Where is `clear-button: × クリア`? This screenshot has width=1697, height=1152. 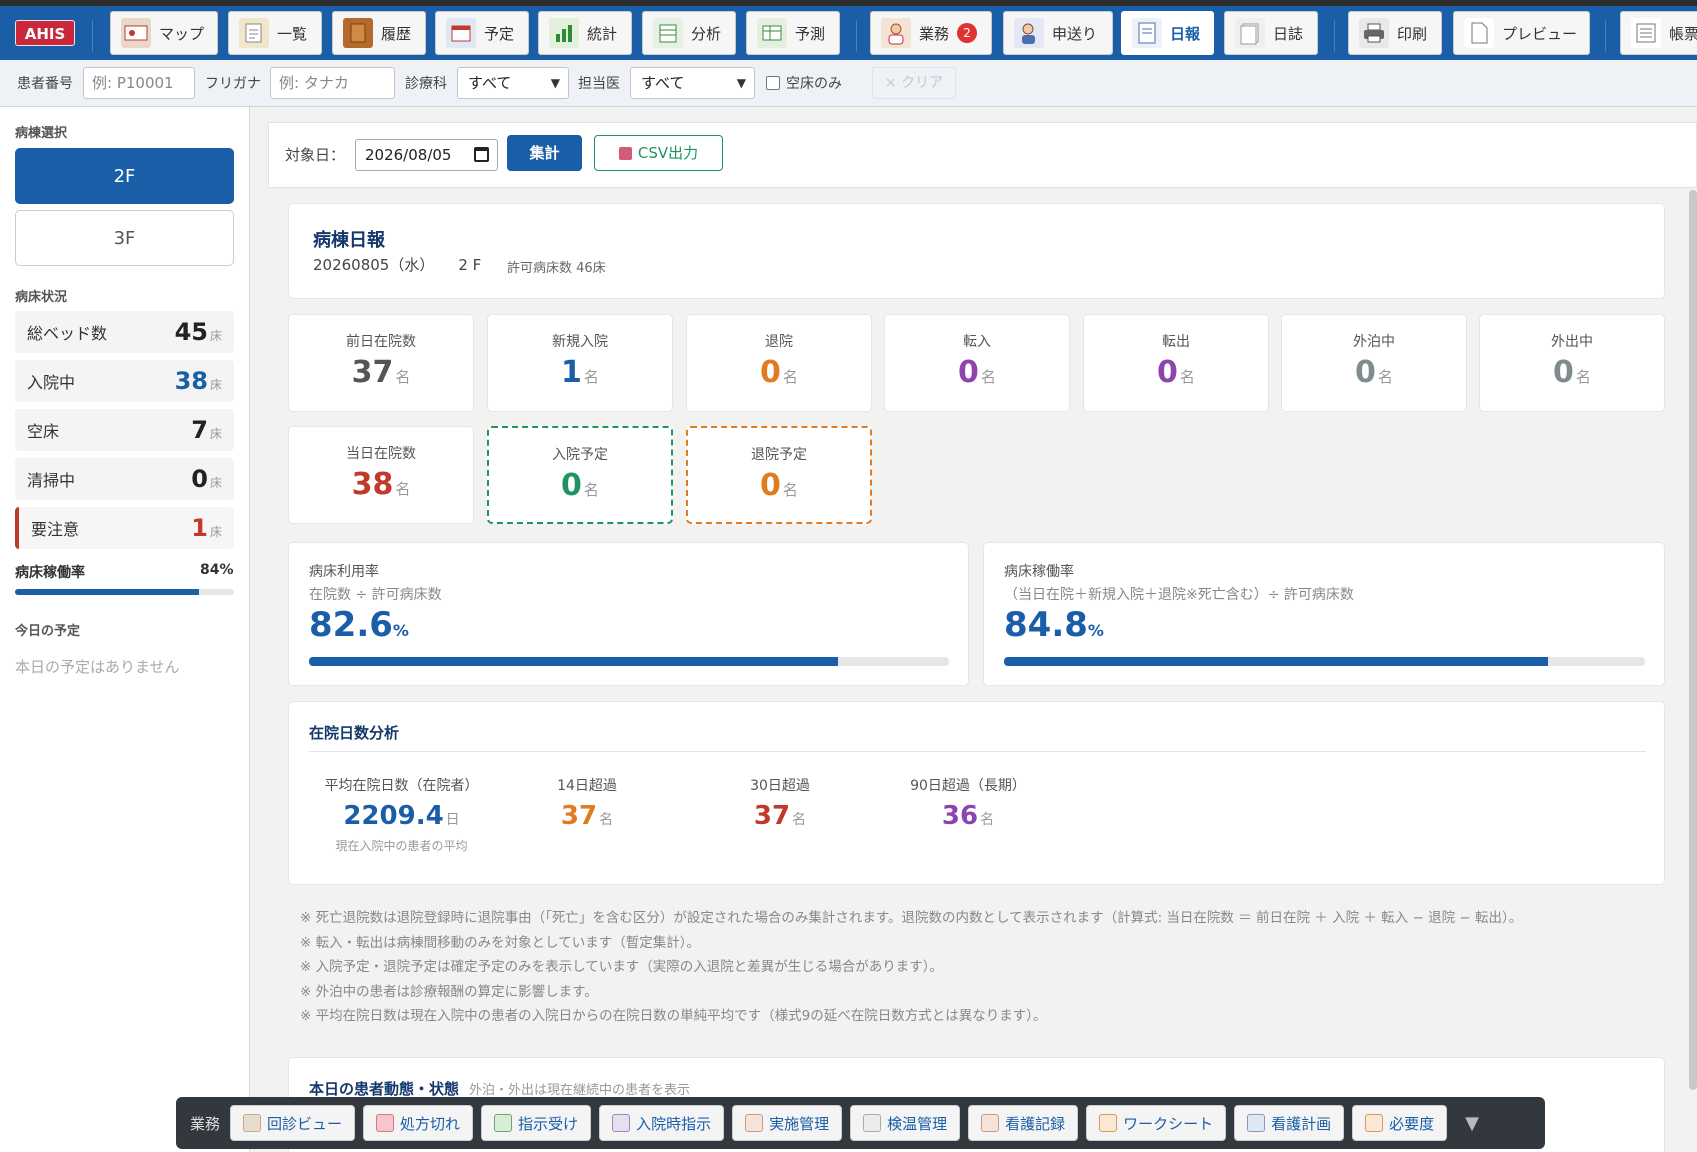
clear-button: × クリア is located at coordinates (914, 83).